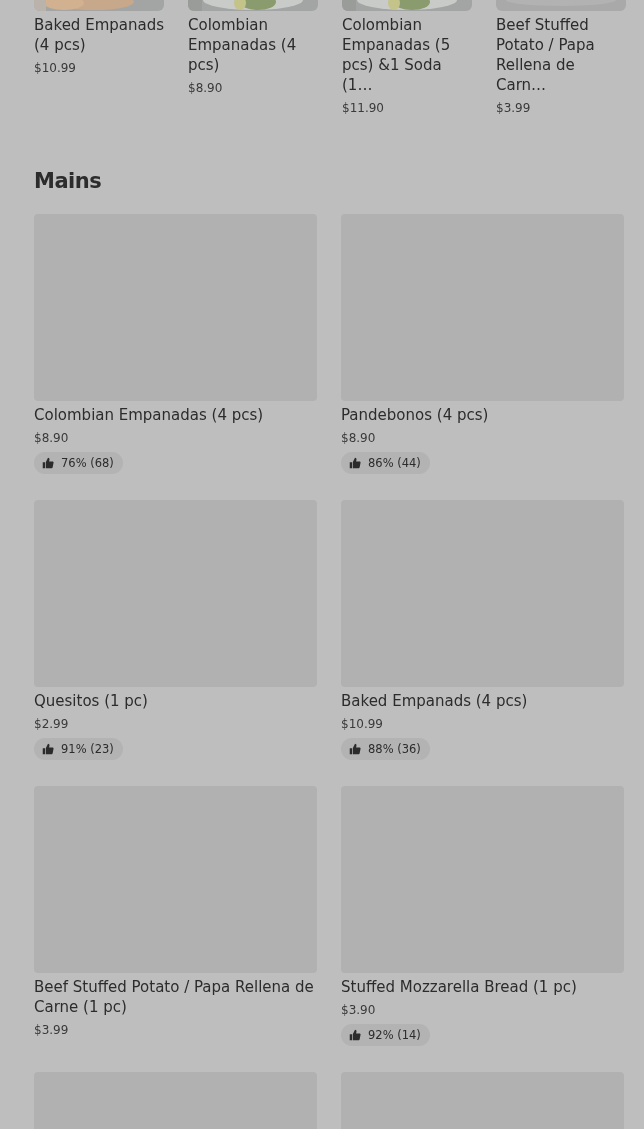  I want to click on item-name: Beef Stuffed Potato / Papa Rellena de Carne (1 pc), so click(175, 997).